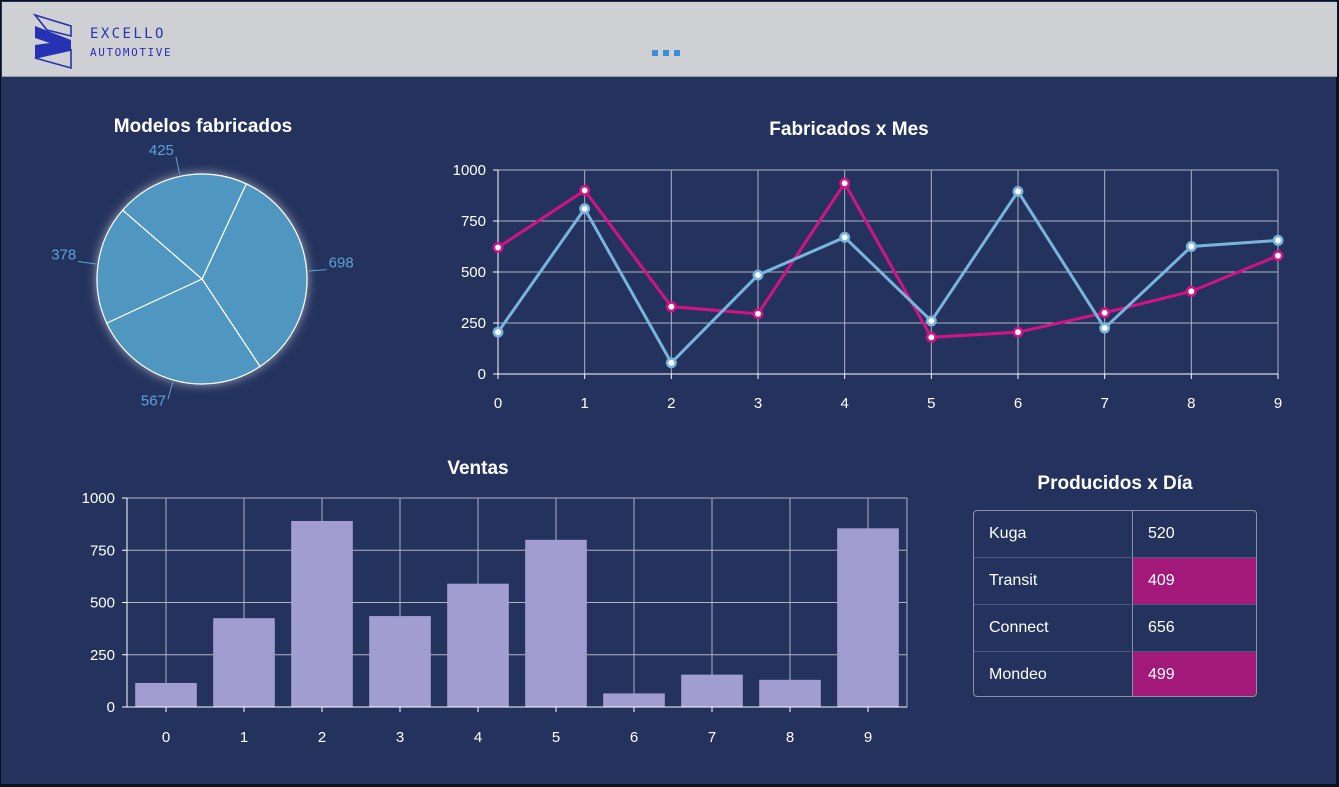 This screenshot has height=787, width=1339. I want to click on top-bar: EXCELLO AUTOMOTIVE, so click(669, 39).